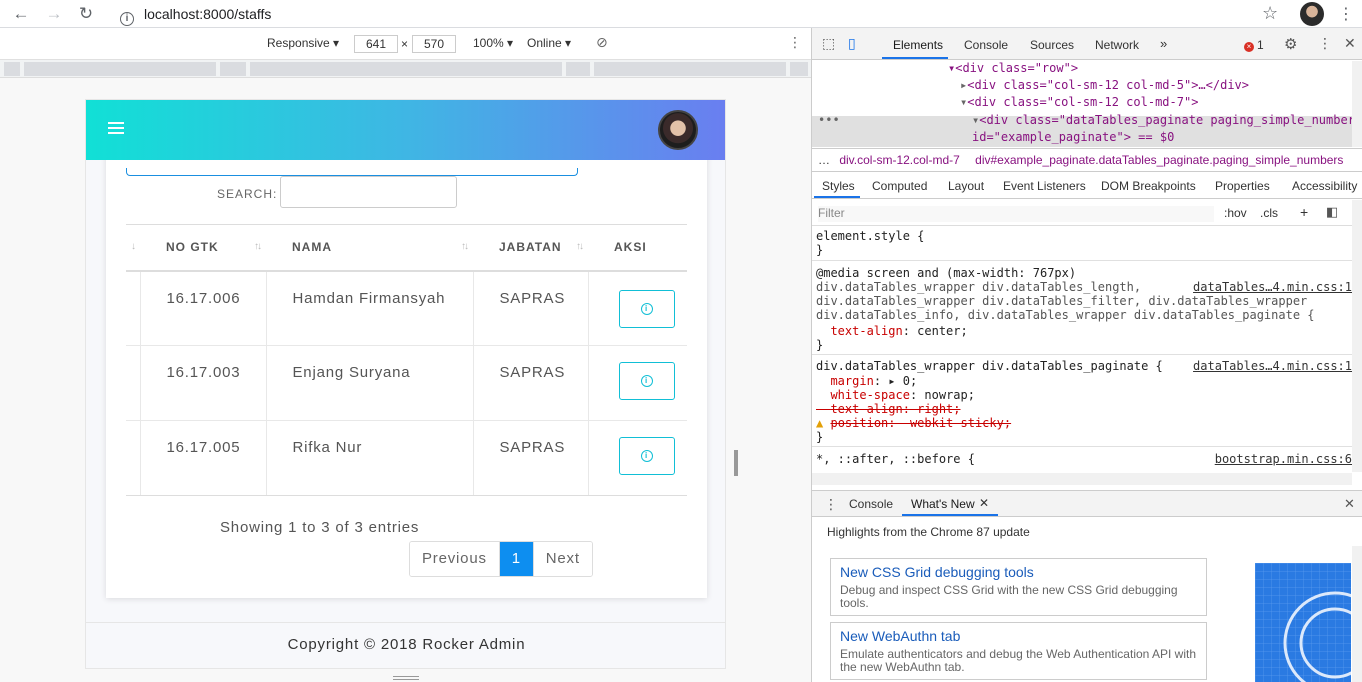  Describe the element at coordinates (795, 42) in the screenshot. I see `device-toolbar-menu-icon: ⋮` at that location.